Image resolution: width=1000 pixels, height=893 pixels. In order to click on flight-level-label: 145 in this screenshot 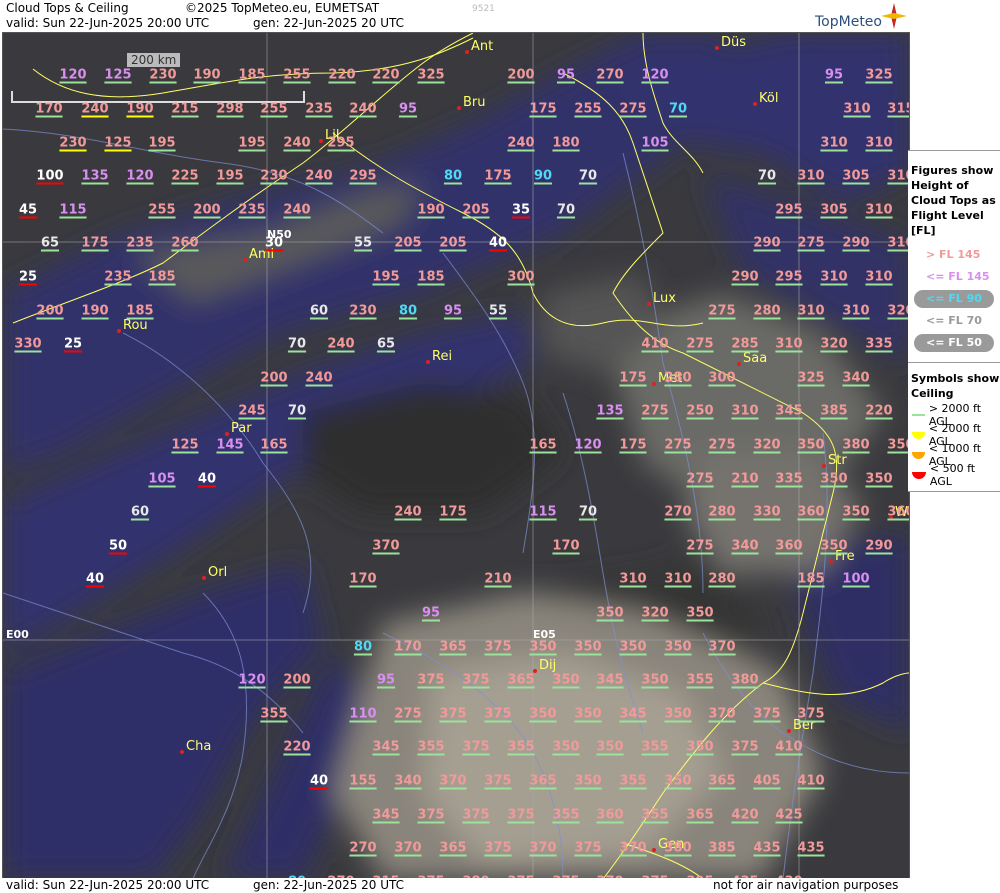, I will do `click(230, 445)`.